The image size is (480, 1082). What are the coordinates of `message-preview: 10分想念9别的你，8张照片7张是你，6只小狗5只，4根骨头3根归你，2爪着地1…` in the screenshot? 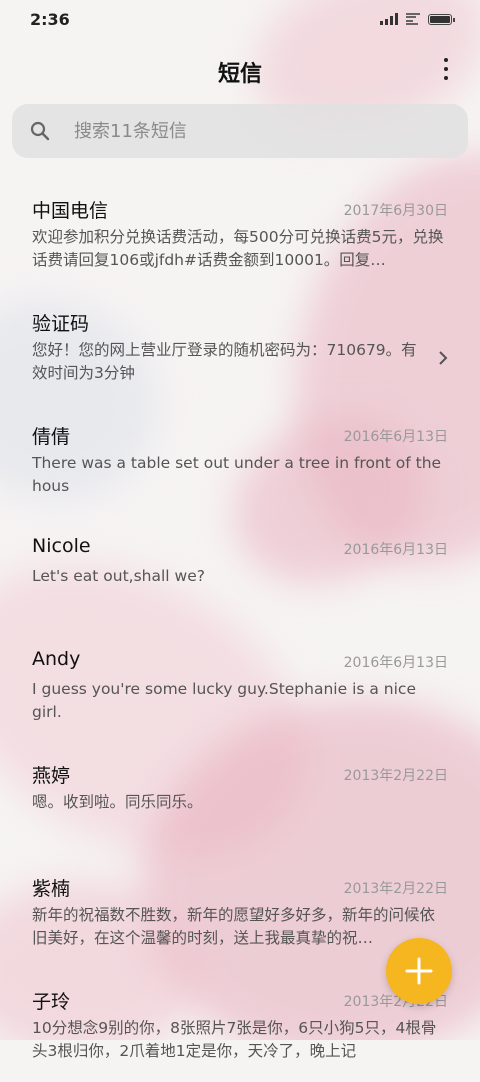 It's located at (234, 1039).